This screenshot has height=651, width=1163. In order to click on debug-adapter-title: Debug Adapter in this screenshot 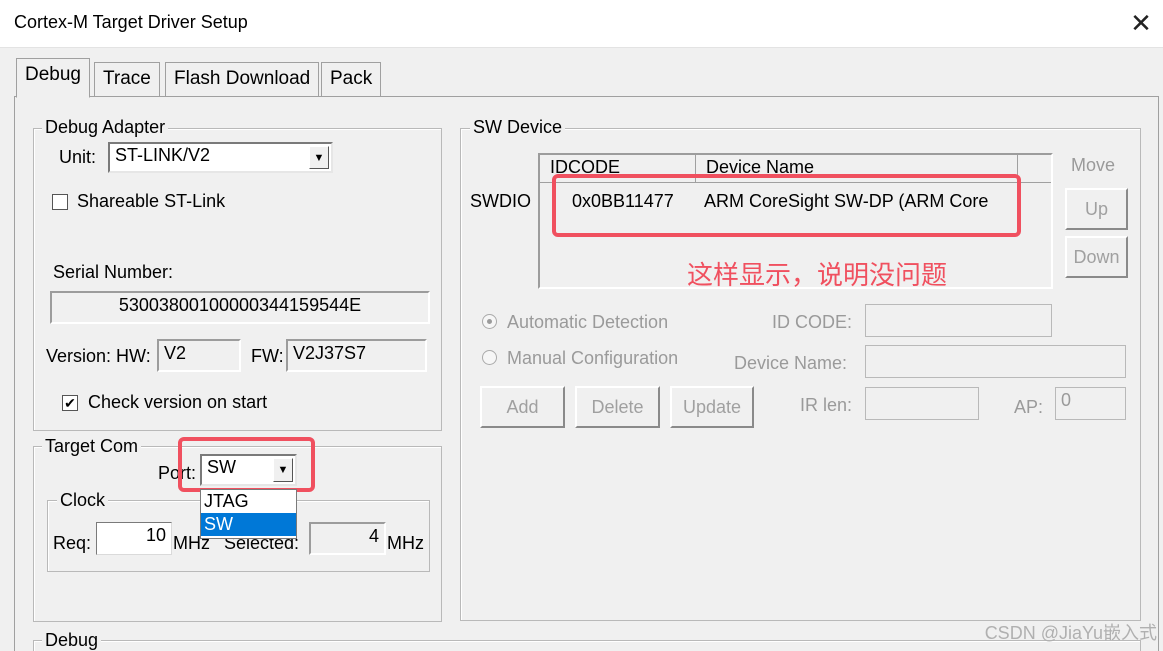, I will do `click(105, 127)`.